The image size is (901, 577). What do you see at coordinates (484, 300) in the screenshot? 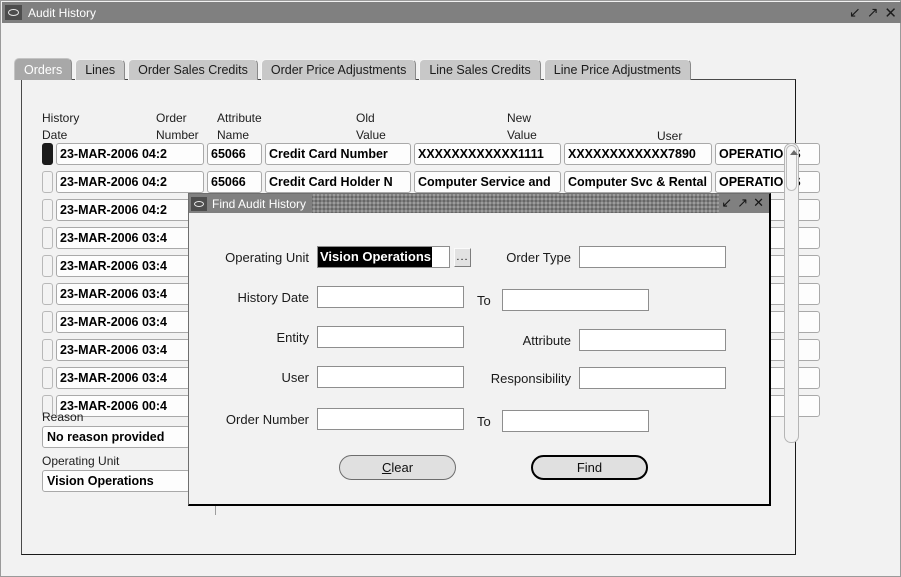
I see `history-date-to-label: To` at bounding box center [484, 300].